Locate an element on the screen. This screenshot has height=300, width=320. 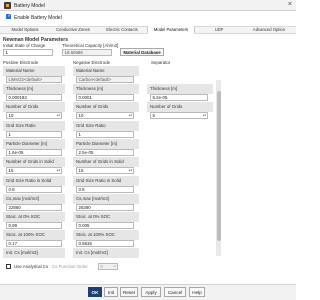
negative-electrode-header: Negative Electrode is located at coordinates (92, 62).